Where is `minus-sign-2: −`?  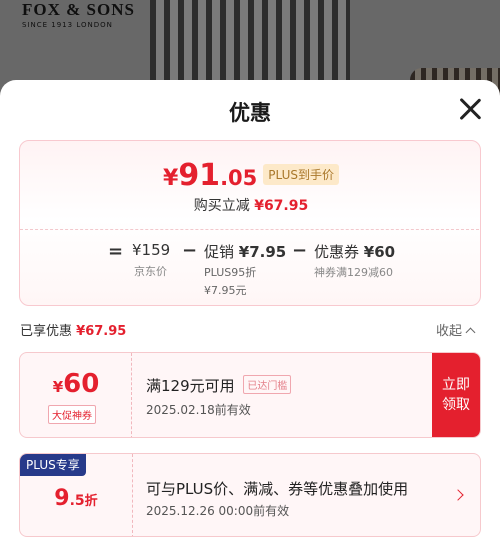
minus-sign-2: − is located at coordinates (300, 250).